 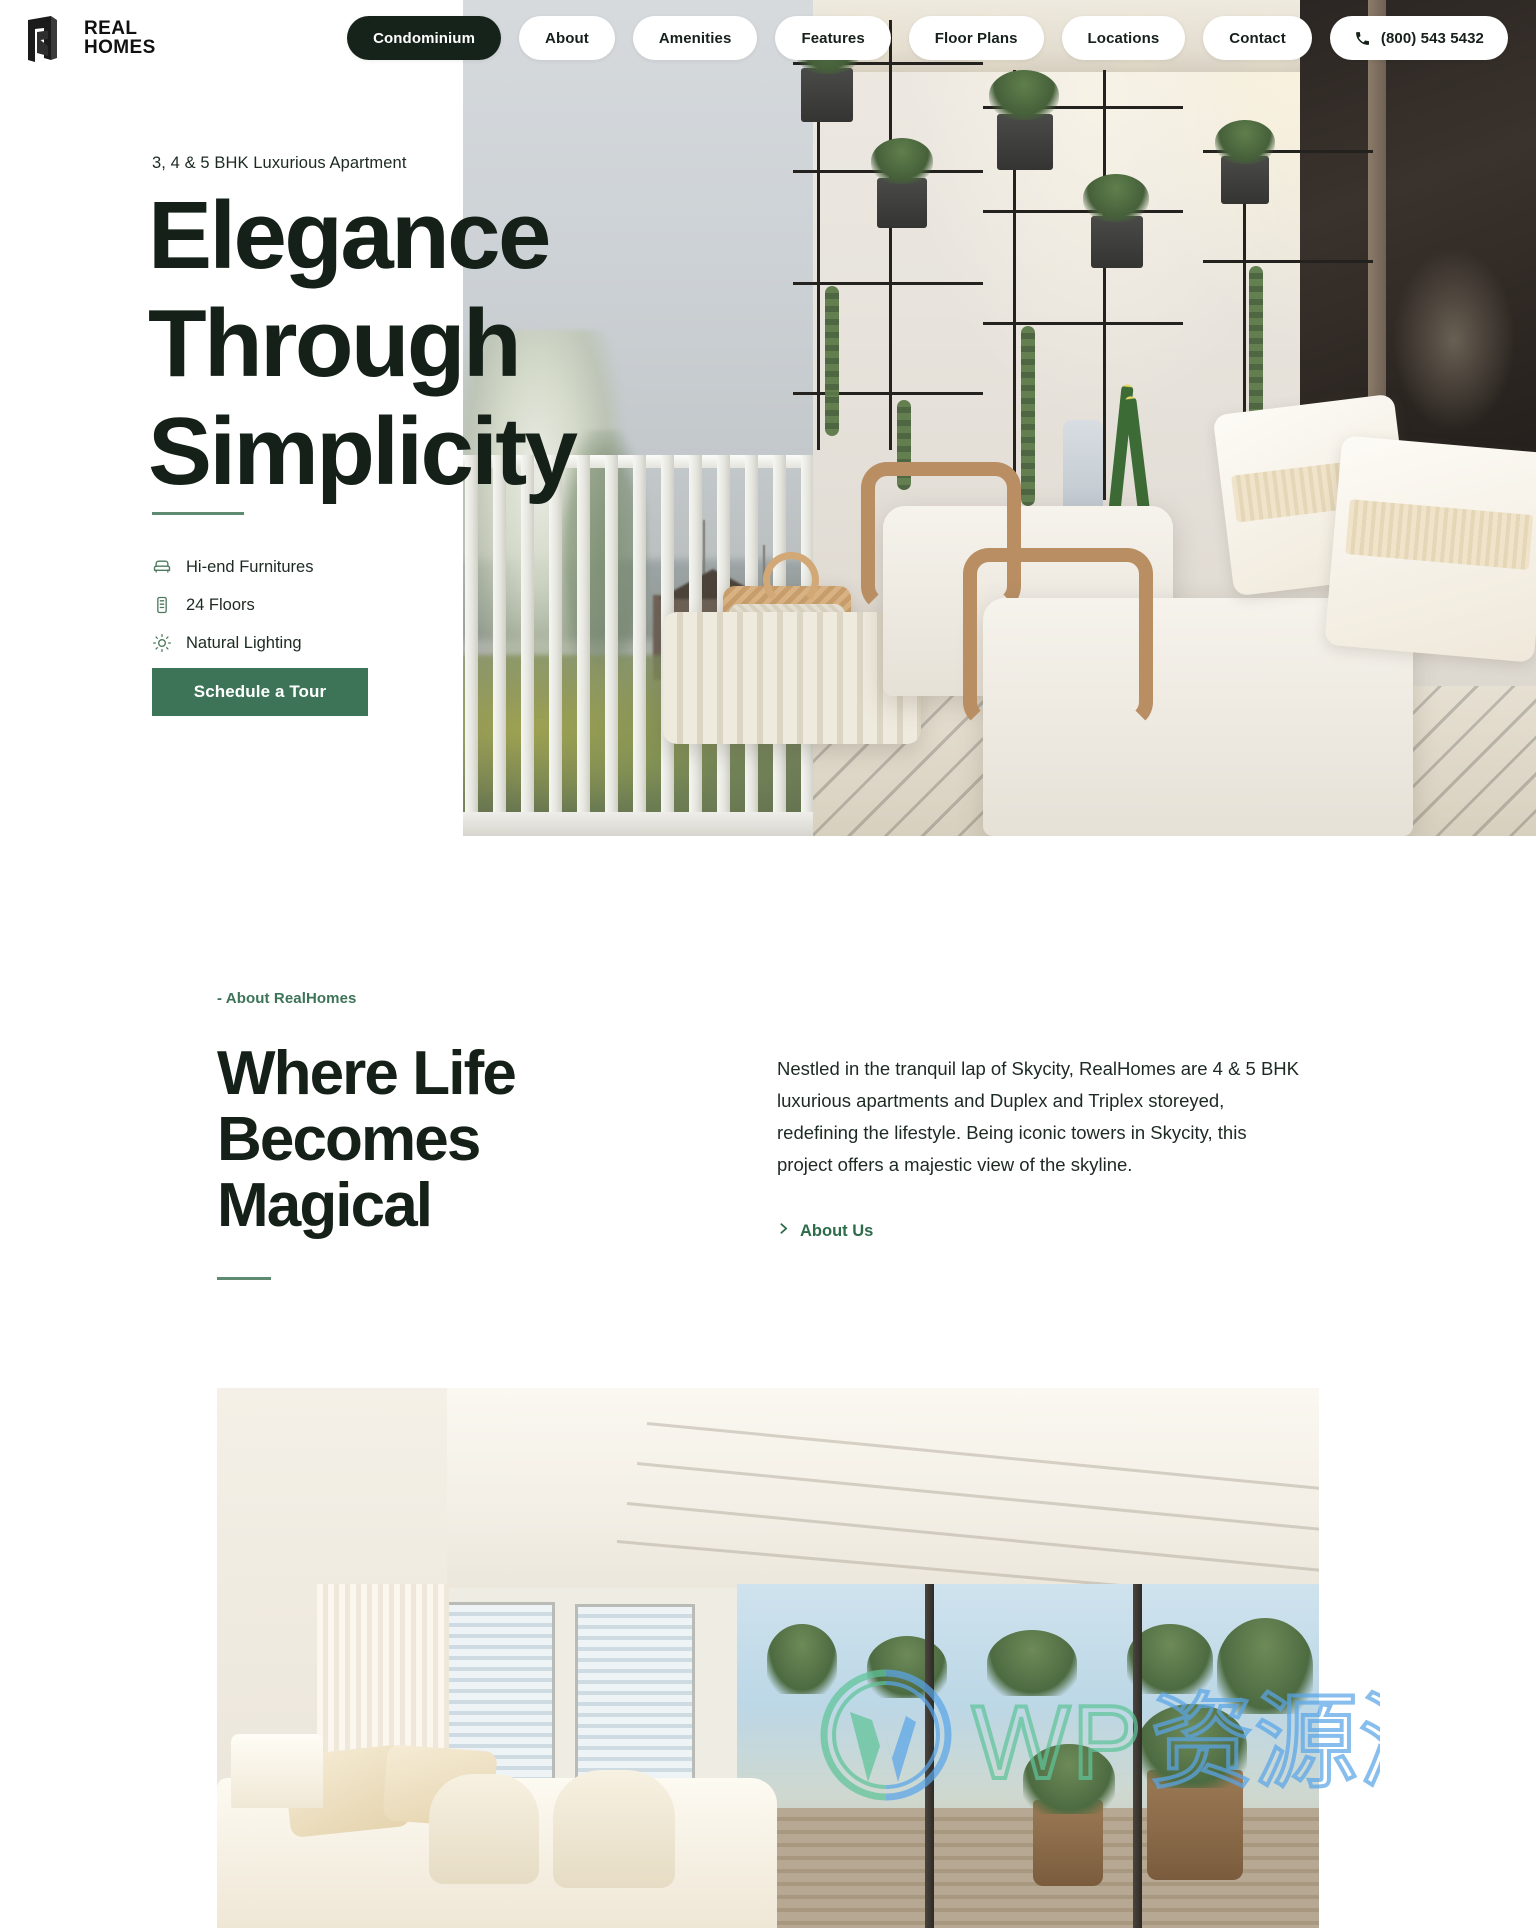 What do you see at coordinates (349, 235) in the screenshot?
I see `hero-title-line-1: Elegance` at bounding box center [349, 235].